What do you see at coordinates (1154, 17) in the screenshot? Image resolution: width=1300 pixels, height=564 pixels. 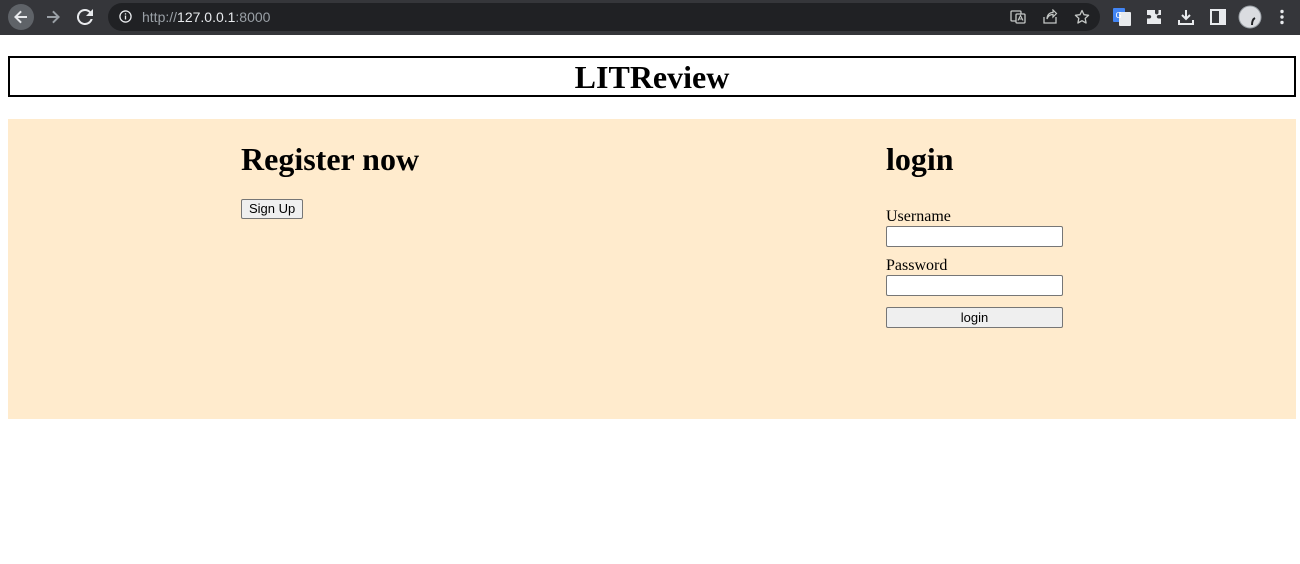 I see `puzzle-icon` at bounding box center [1154, 17].